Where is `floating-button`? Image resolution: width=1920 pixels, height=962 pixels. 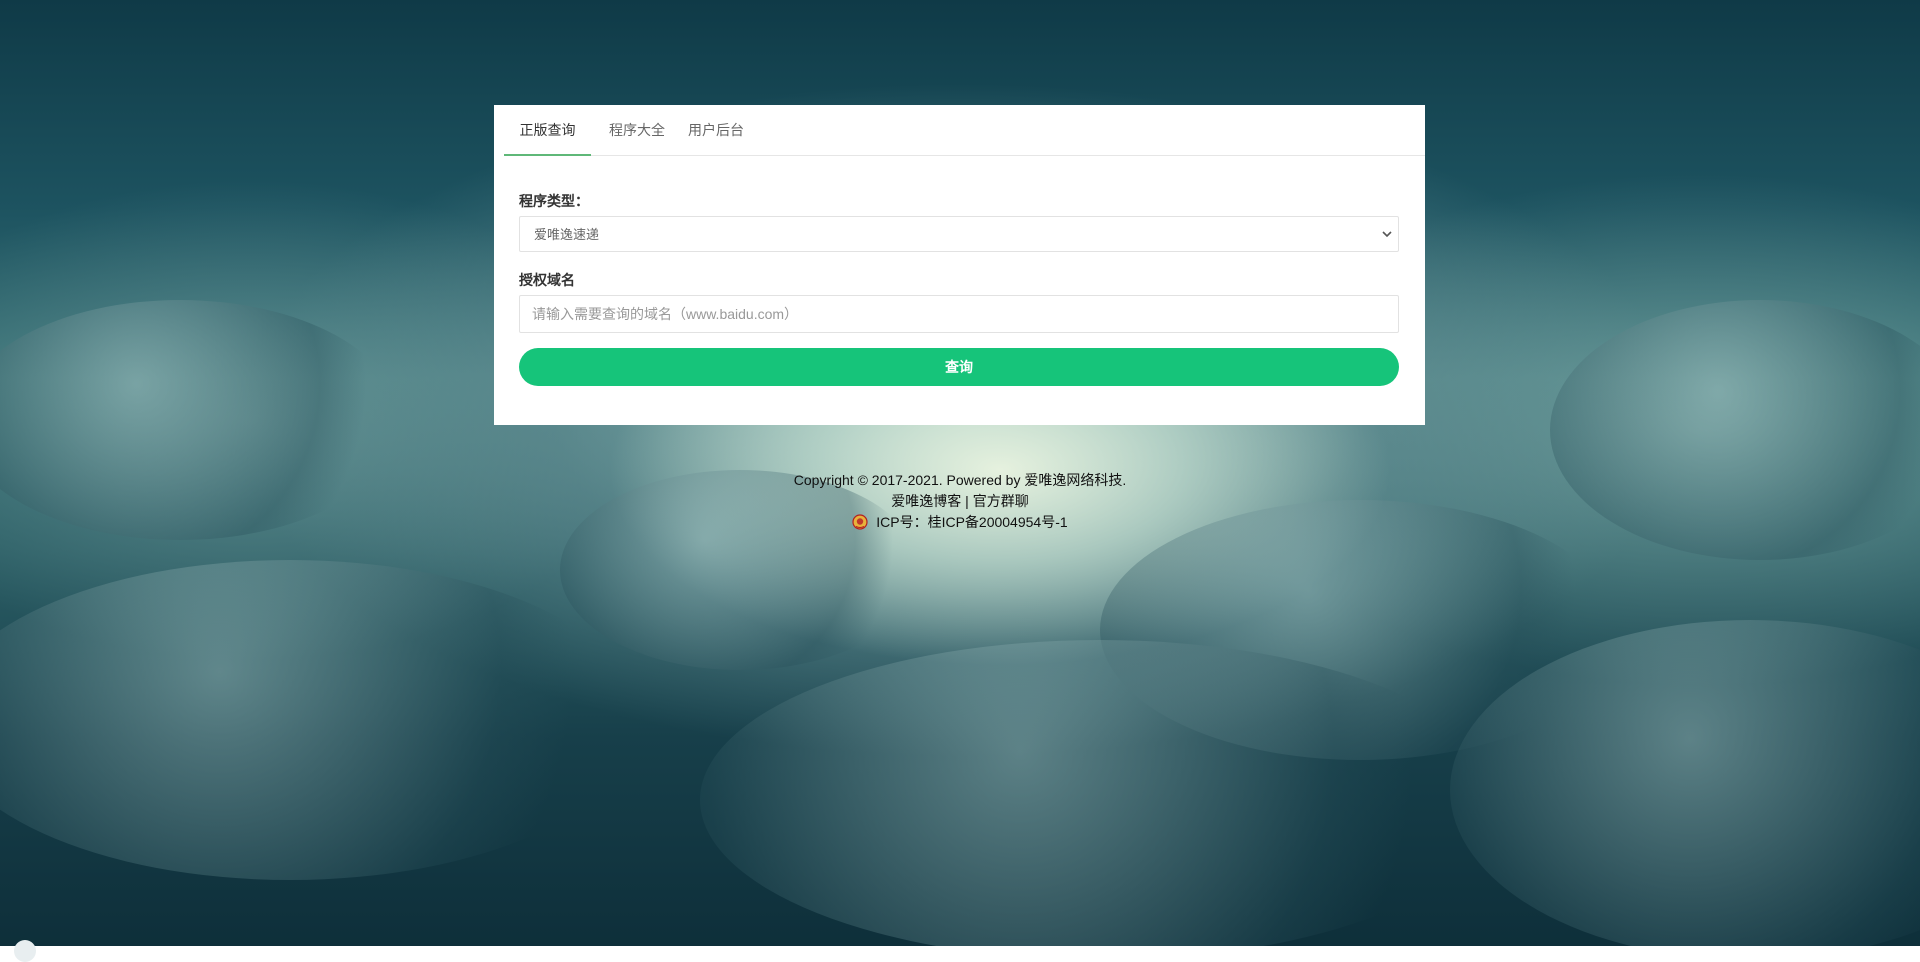
floating-button is located at coordinates (25, 951).